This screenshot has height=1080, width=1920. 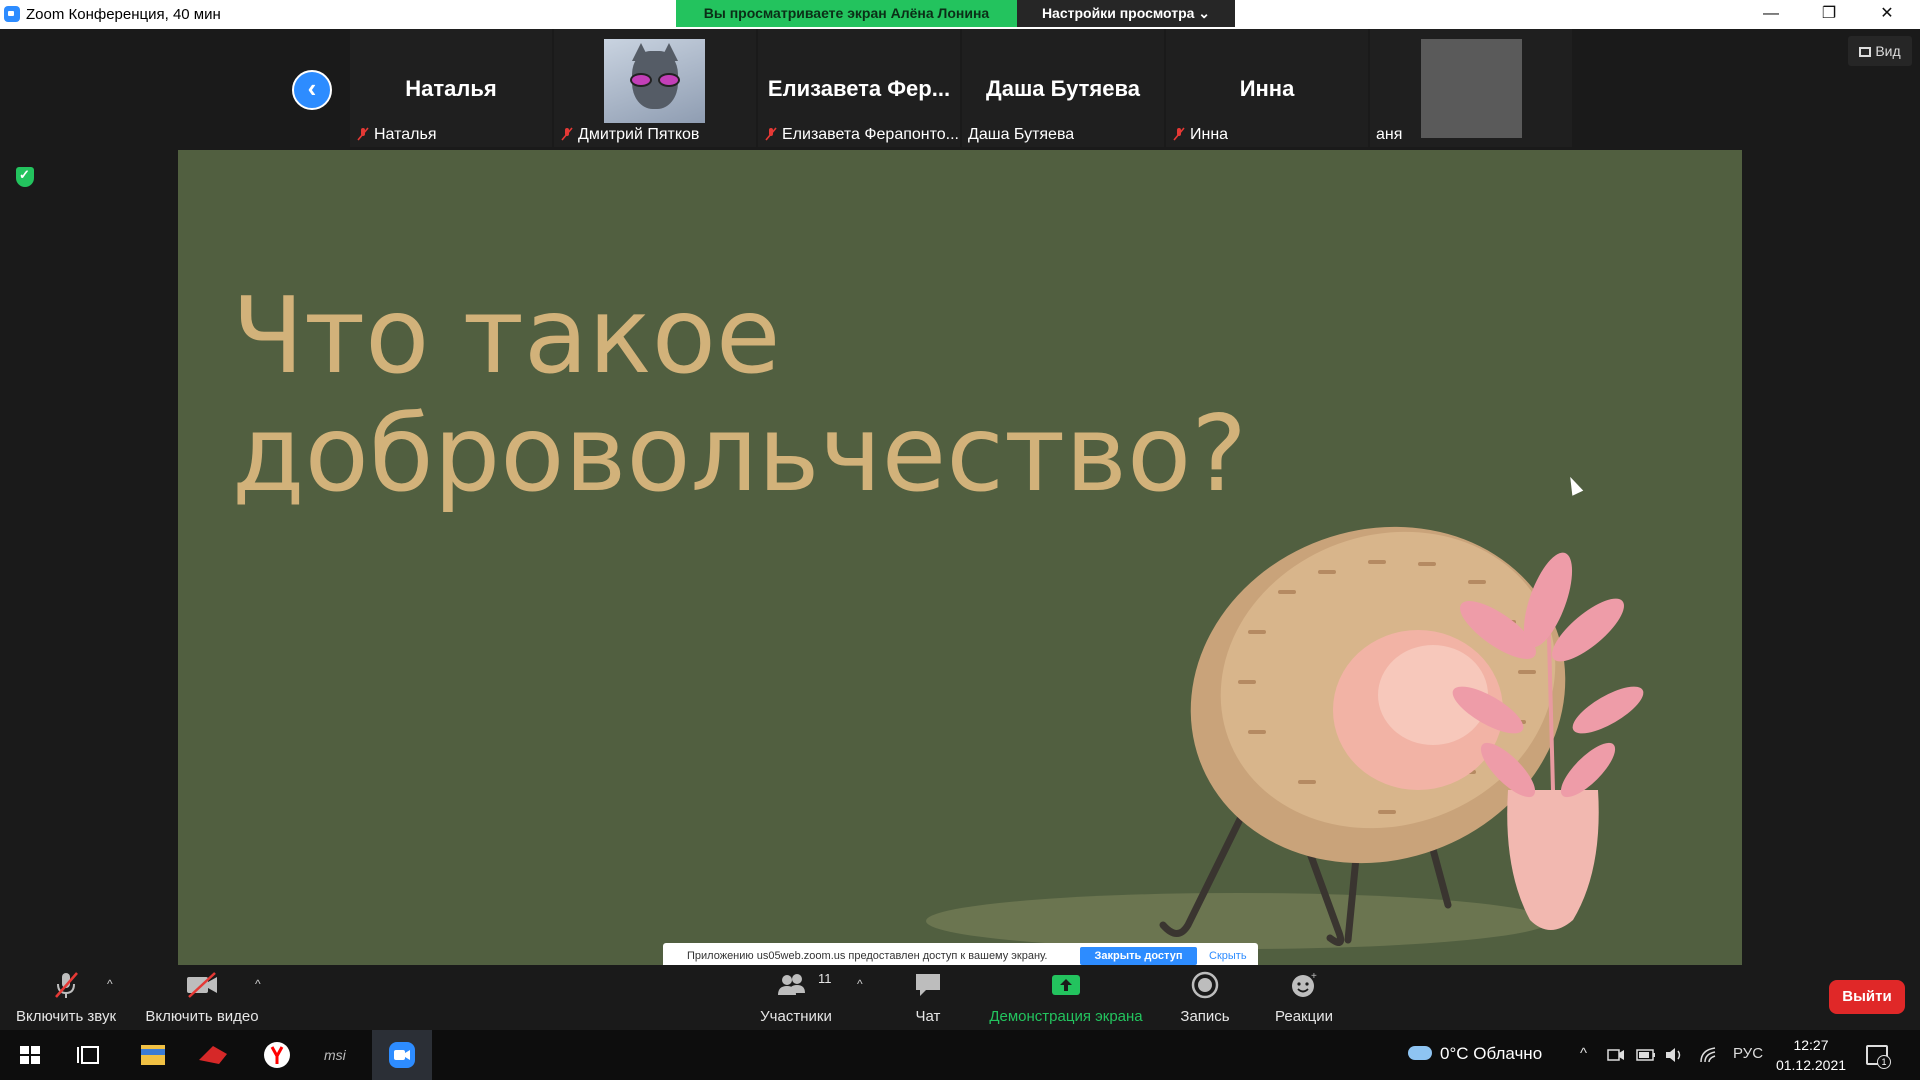 I want to click on wifi-icon, so click(x=1708, y=1055).